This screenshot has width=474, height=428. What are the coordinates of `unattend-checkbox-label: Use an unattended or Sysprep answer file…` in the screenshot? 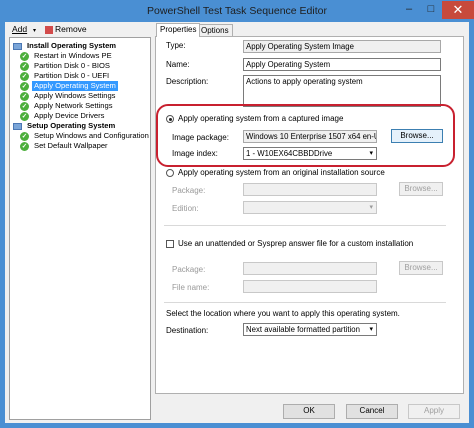 It's located at (295, 244).